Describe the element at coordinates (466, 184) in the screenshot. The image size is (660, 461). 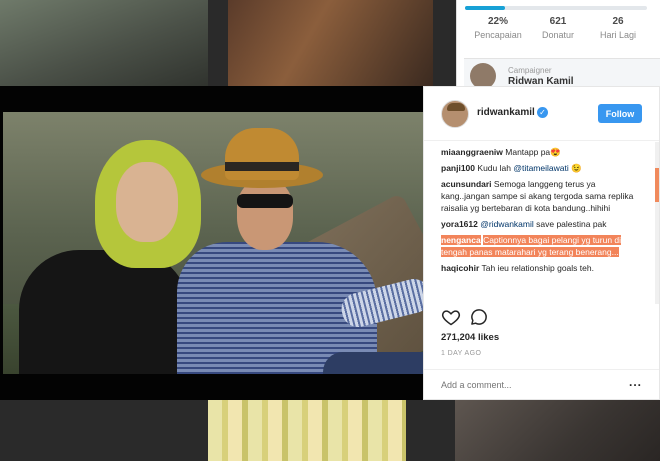
I see `comment-username: acunsundari` at that location.